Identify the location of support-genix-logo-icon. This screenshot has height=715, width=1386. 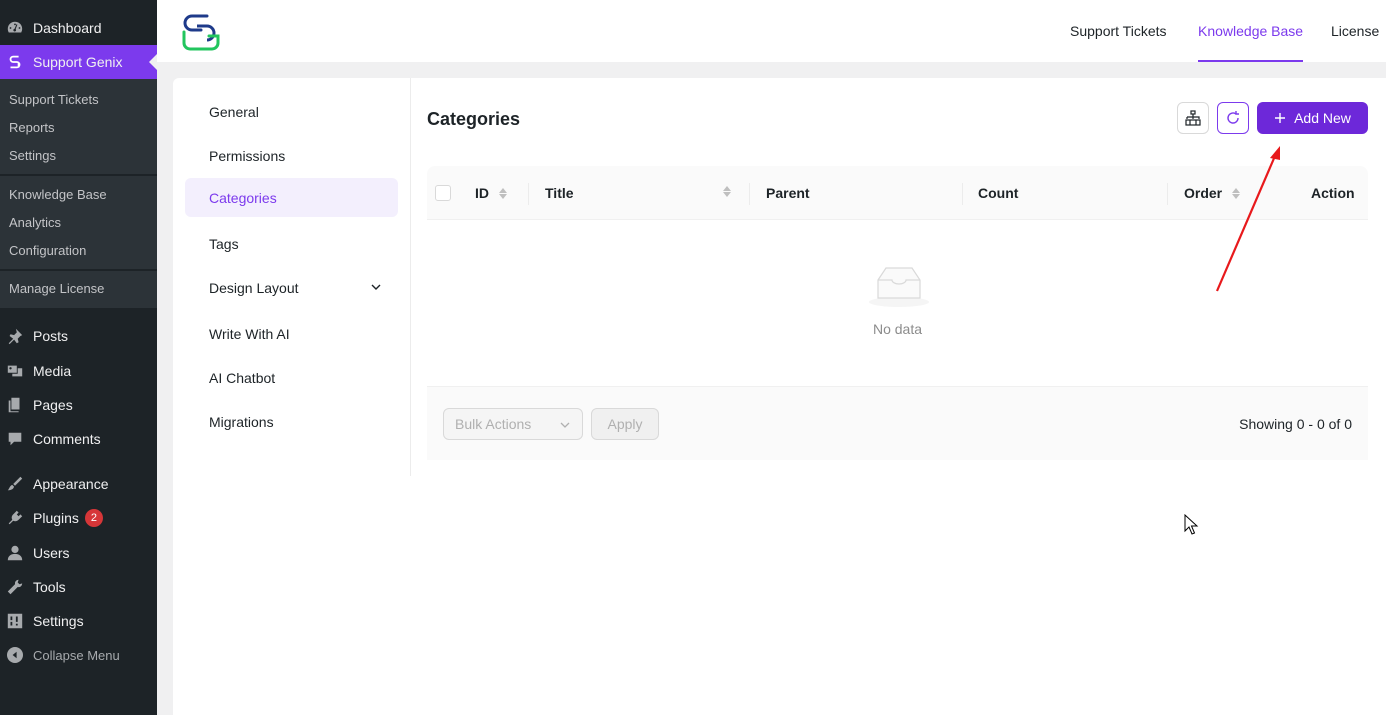
(200, 32).